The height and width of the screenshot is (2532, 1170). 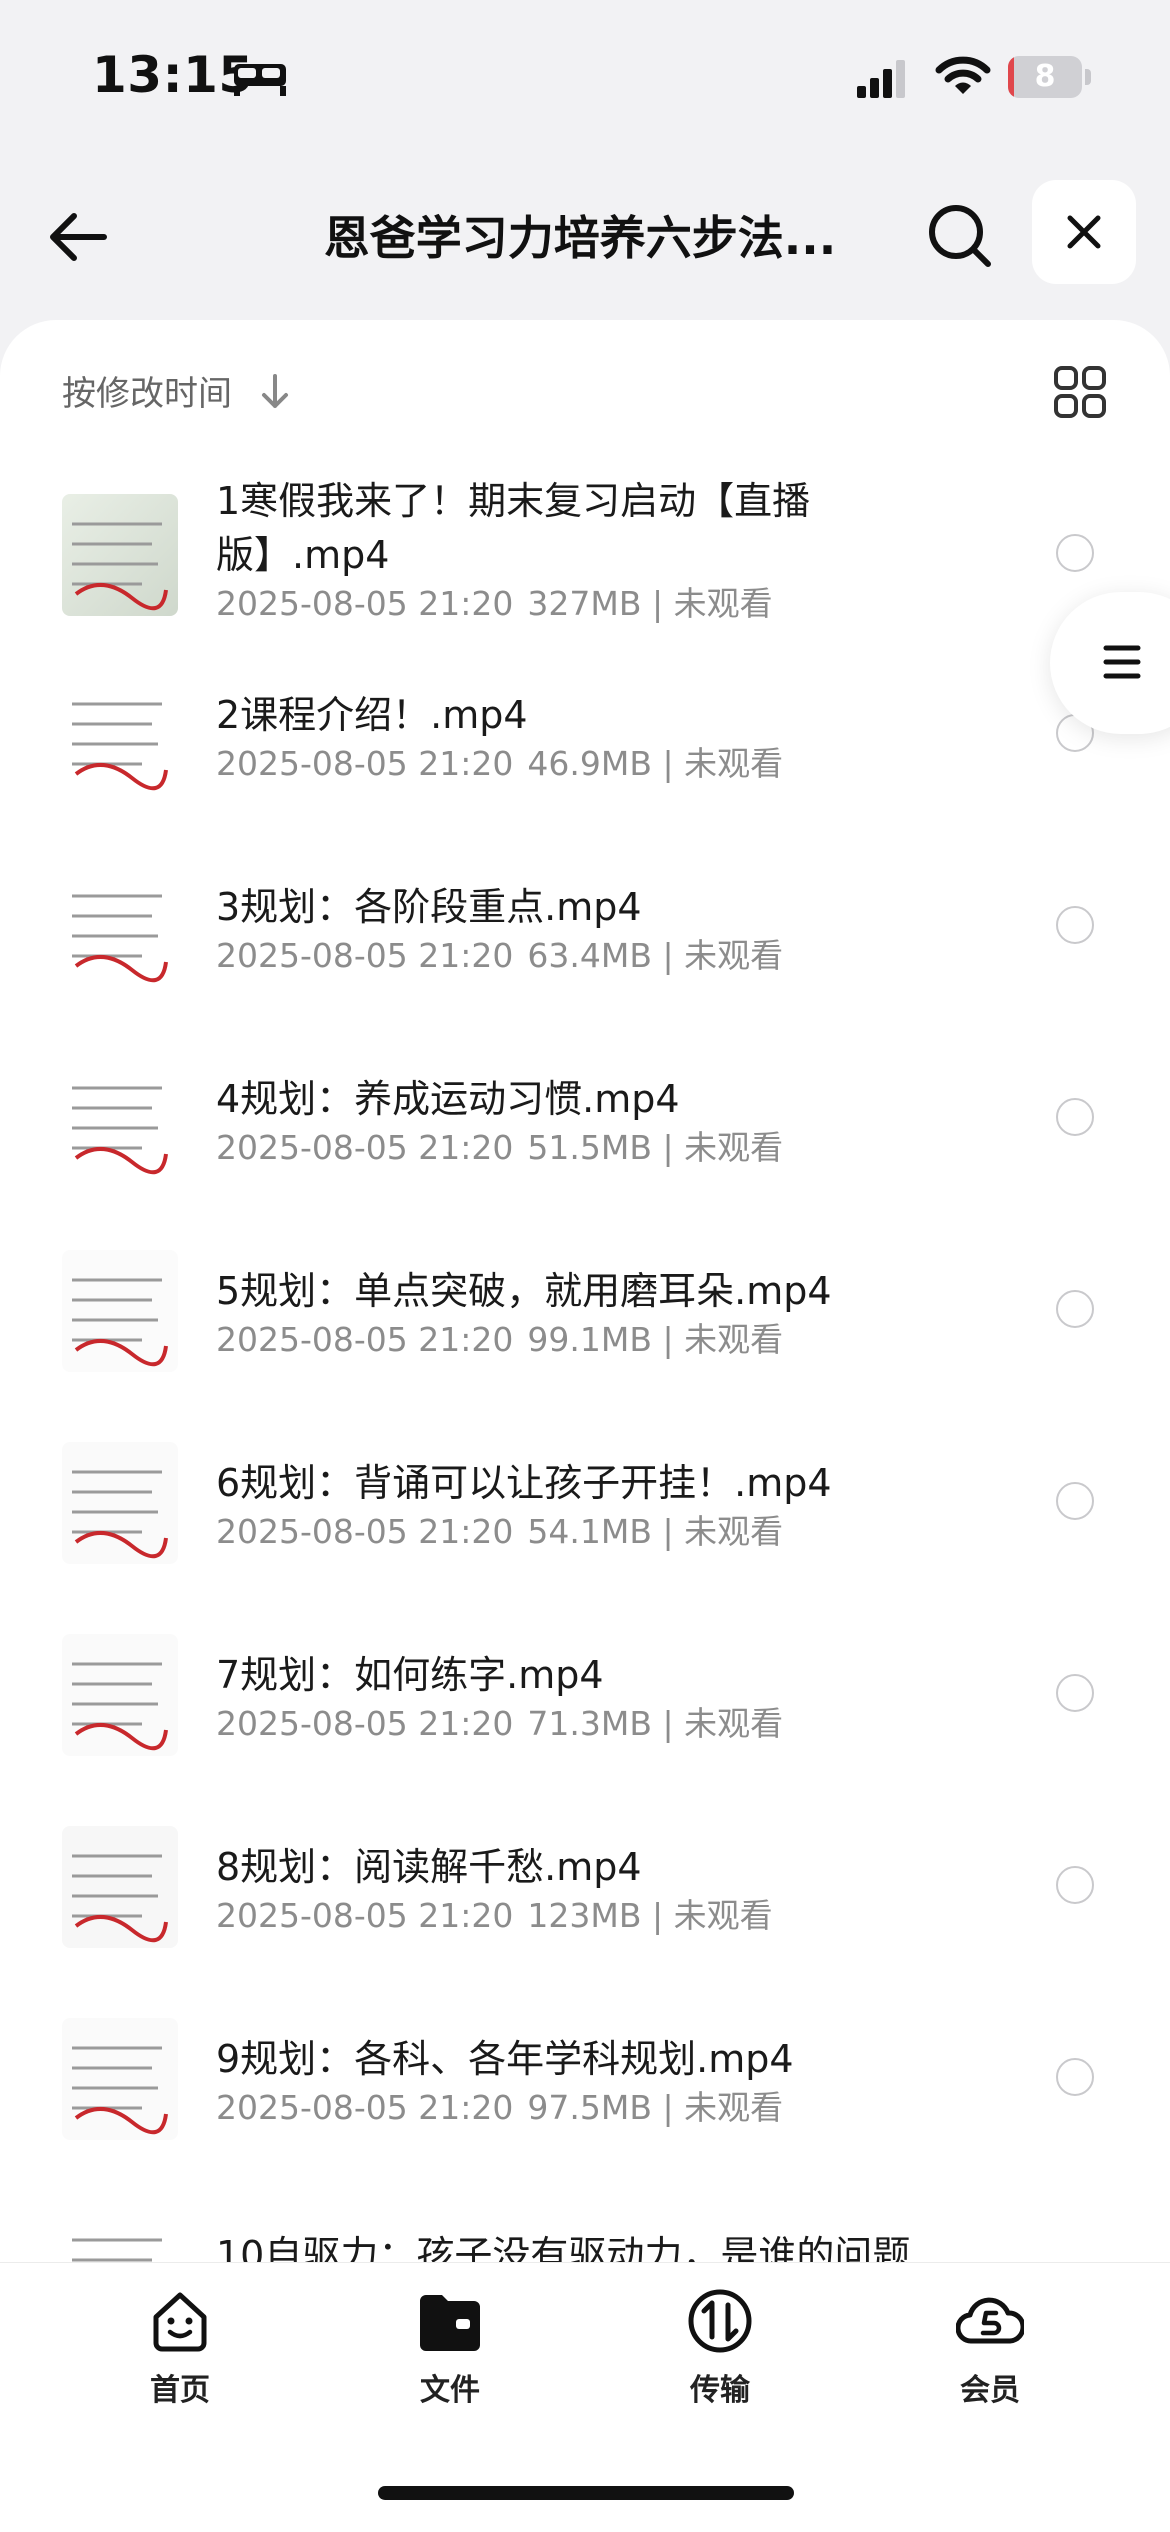 What do you see at coordinates (589, 763) in the screenshot?
I see `file-size: 46.9MB` at bounding box center [589, 763].